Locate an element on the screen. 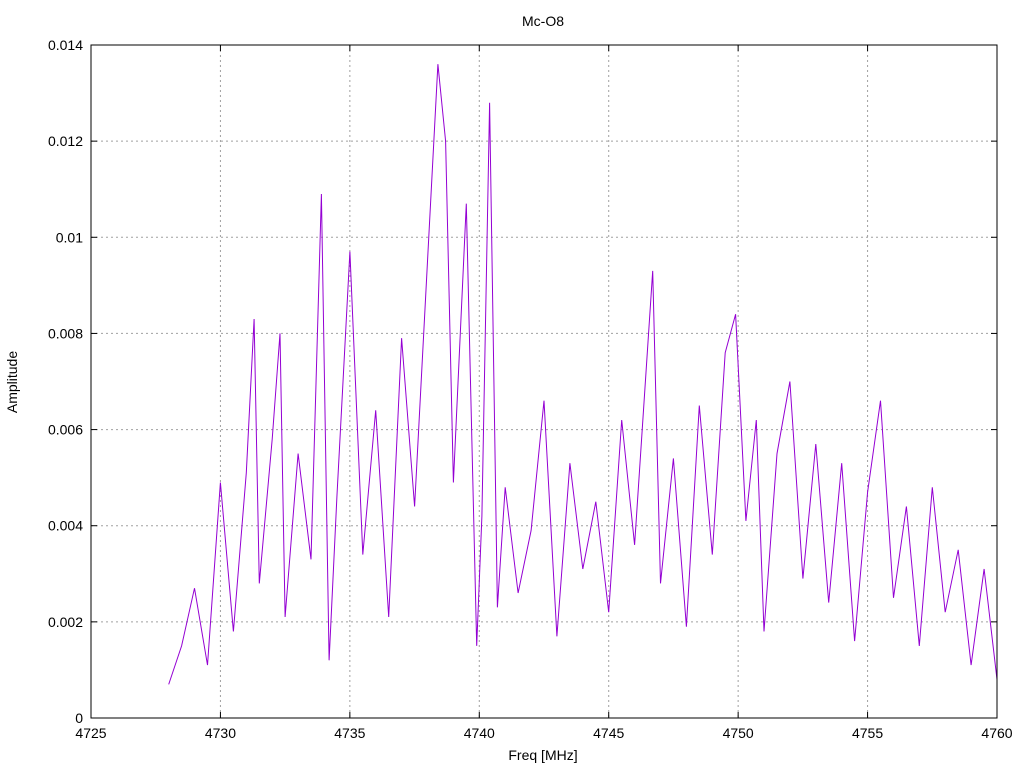  y-tick-label: 0.002 is located at coordinates (65, 622).